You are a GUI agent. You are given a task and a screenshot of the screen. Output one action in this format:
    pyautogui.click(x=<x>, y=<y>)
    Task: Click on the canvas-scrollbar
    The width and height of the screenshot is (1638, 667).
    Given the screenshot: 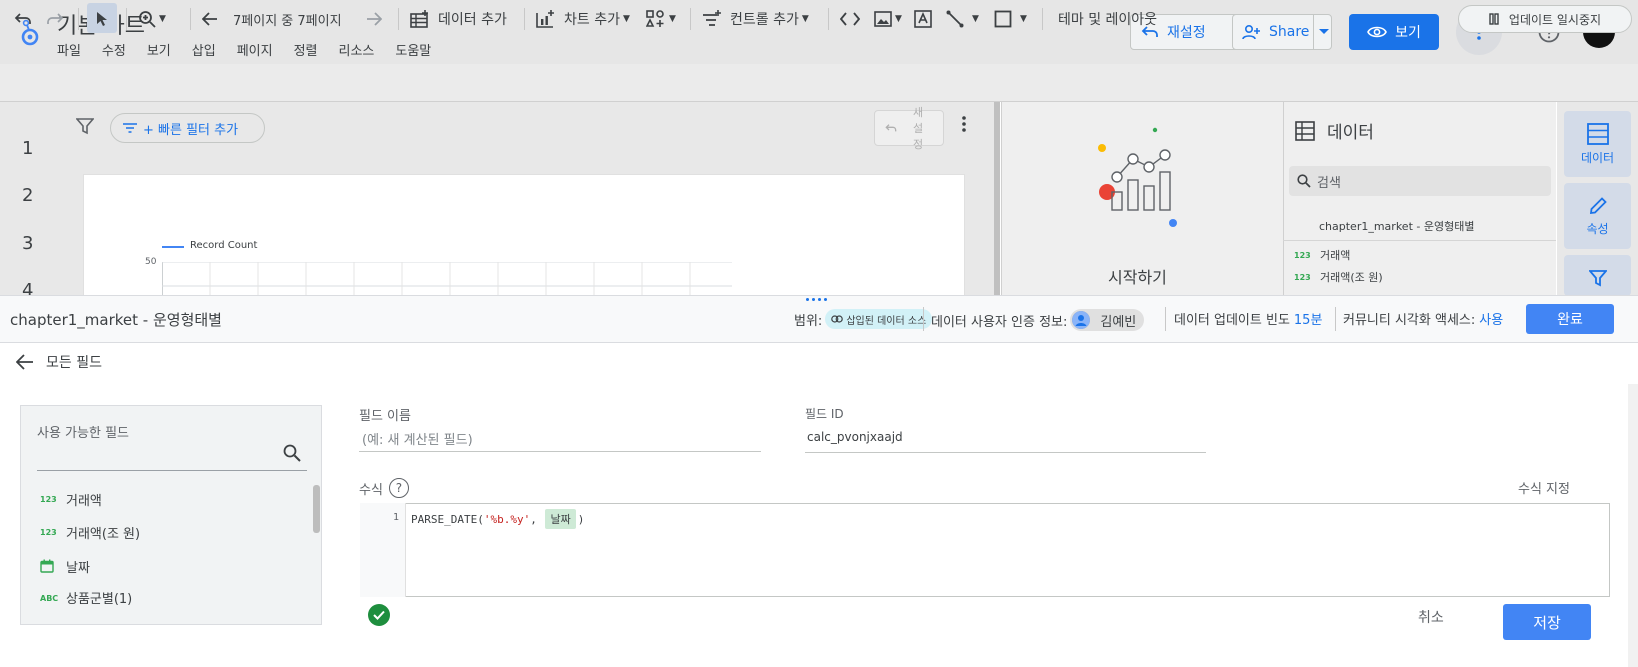 What is the action you would take?
    pyautogui.click(x=997, y=199)
    